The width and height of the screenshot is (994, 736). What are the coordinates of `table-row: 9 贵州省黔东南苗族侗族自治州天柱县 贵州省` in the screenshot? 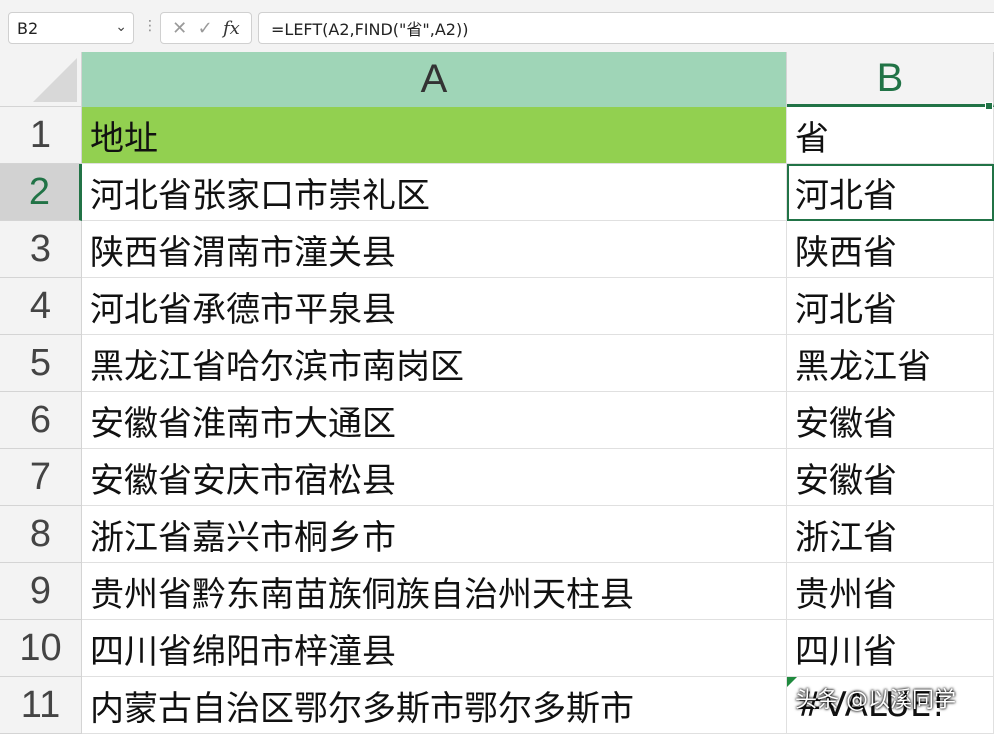 It's located at (497, 591).